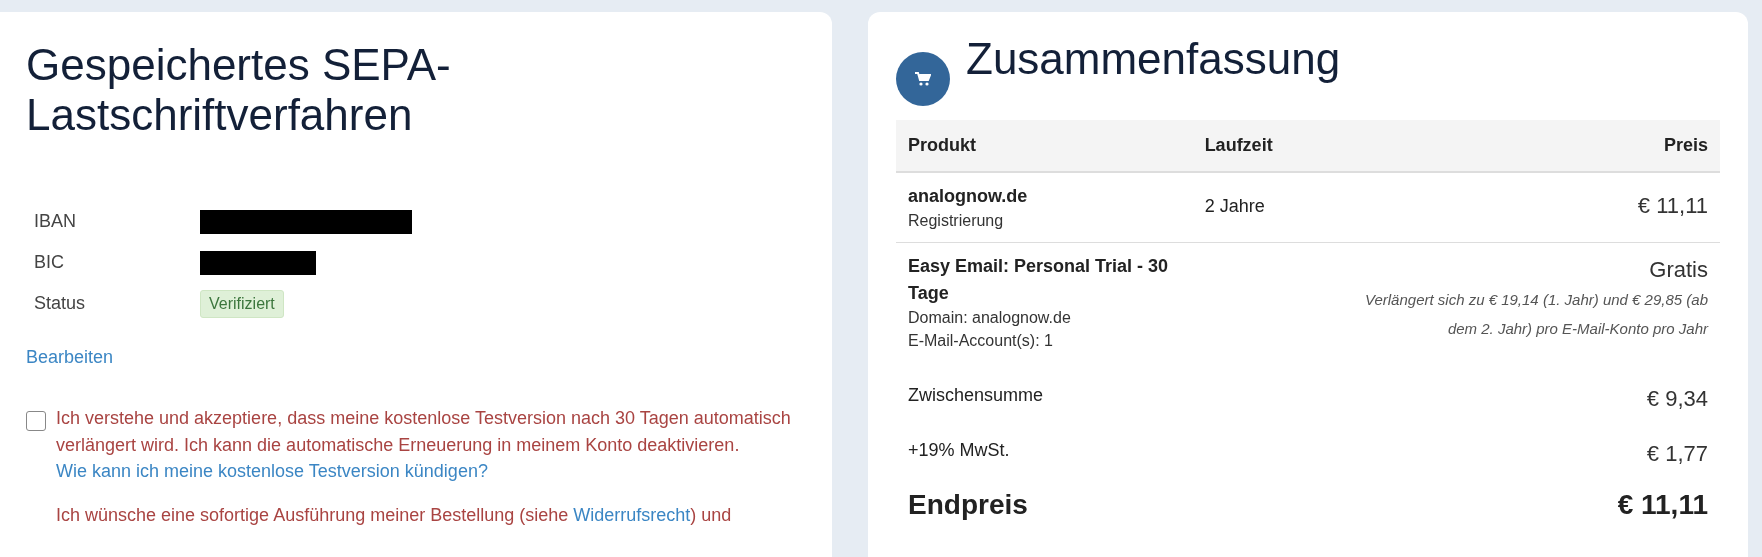 The image size is (1762, 557). What do you see at coordinates (1678, 270) in the screenshot?
I see `price-text: Gratis` at bounding box center [1678, 270].